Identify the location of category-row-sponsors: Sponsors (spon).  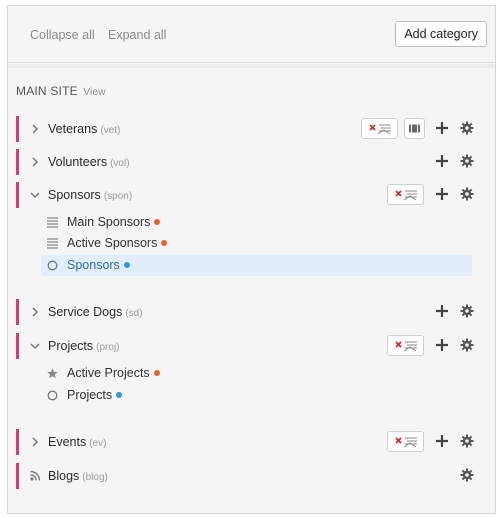
(245, 195).